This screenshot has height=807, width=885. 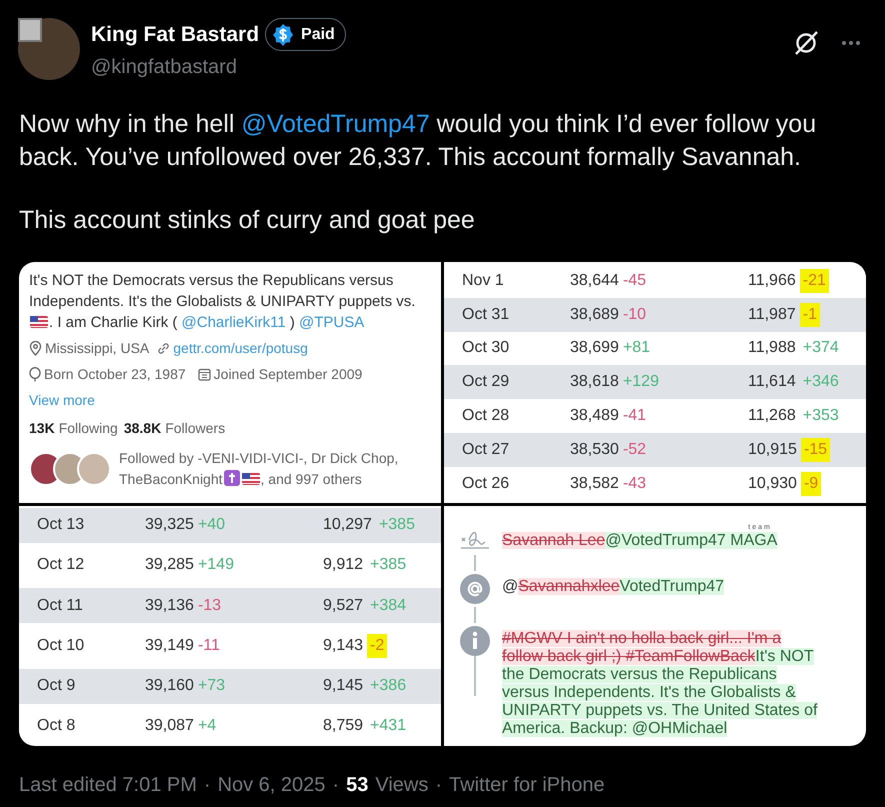 What do you see at coordinates (175, 34) in the screenshot?
I see `author-name: King Fat Bastard` at bounding box center [175, 34].